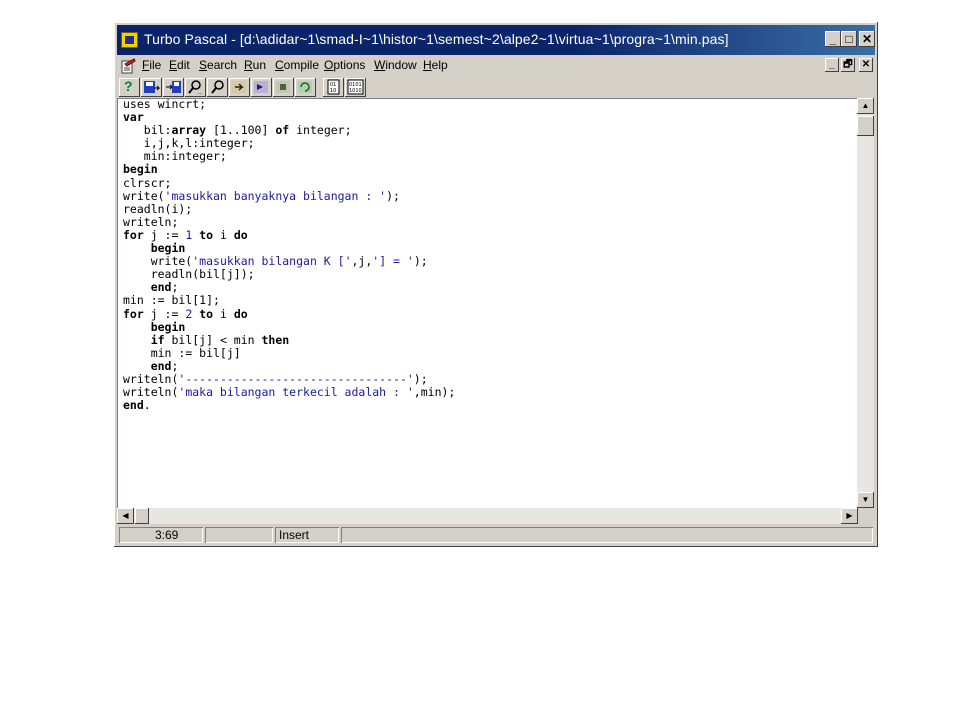 This screenshot has height=716, width=960. Describe the element at coordinates (239, 535) in the screenshot. I see `modified-indicator` at that location.